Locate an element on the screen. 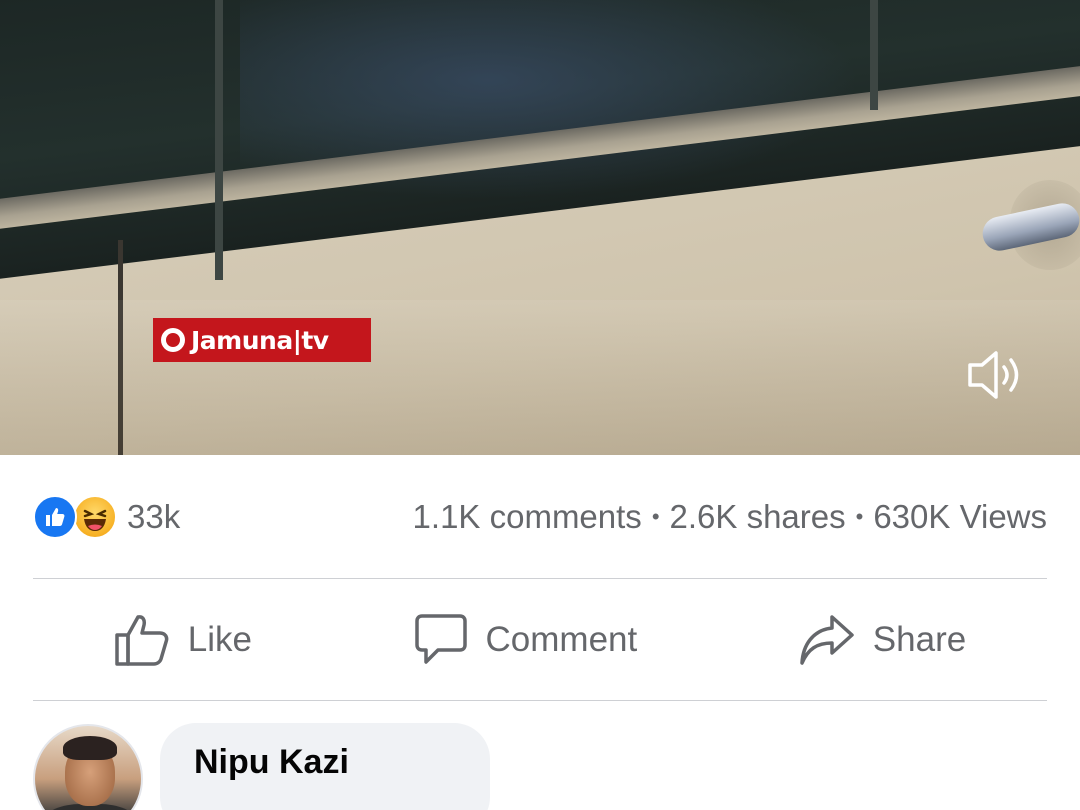  shares-count: 2.6K shares is located at coordinates (758, 517).